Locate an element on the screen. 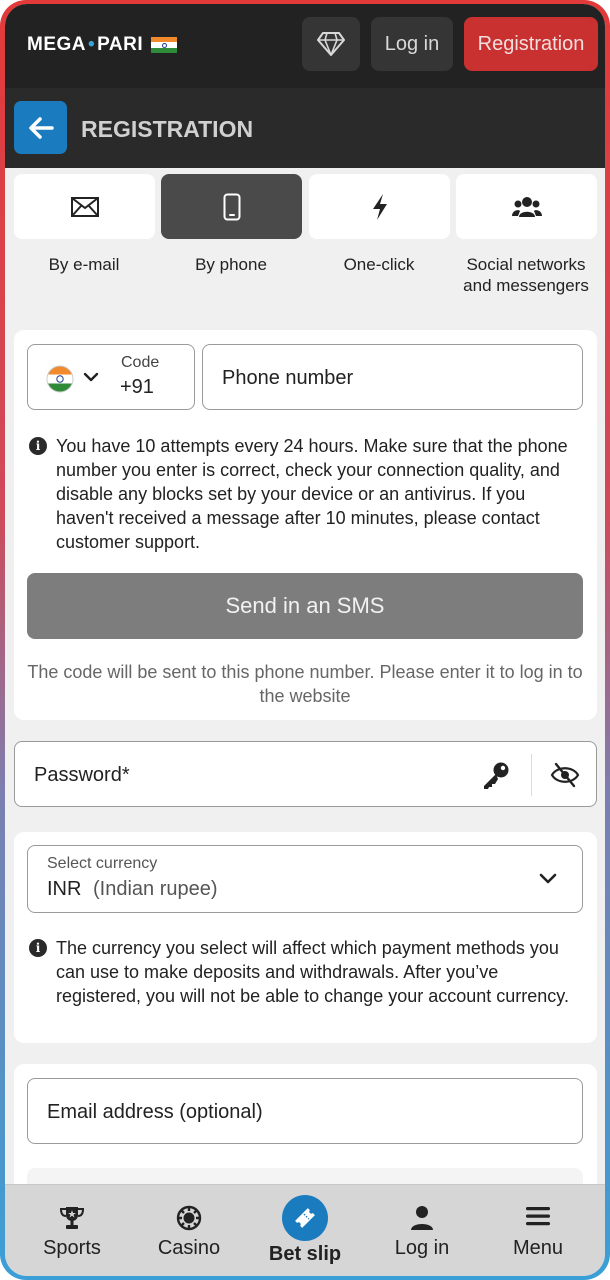  phone-number-field: Phone number is located at coordinates (392, 377).